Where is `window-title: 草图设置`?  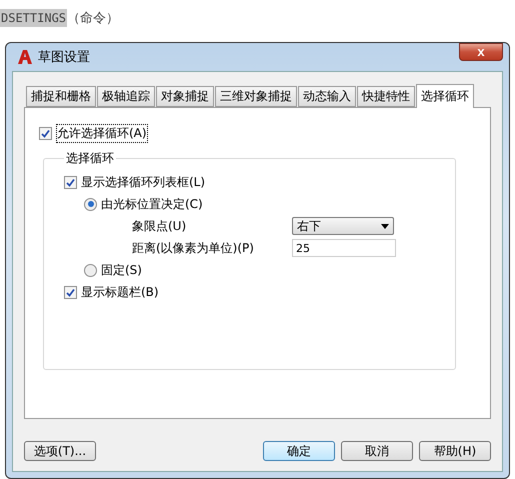 window-title: 草图设置 is located at coordinates (64, 57).